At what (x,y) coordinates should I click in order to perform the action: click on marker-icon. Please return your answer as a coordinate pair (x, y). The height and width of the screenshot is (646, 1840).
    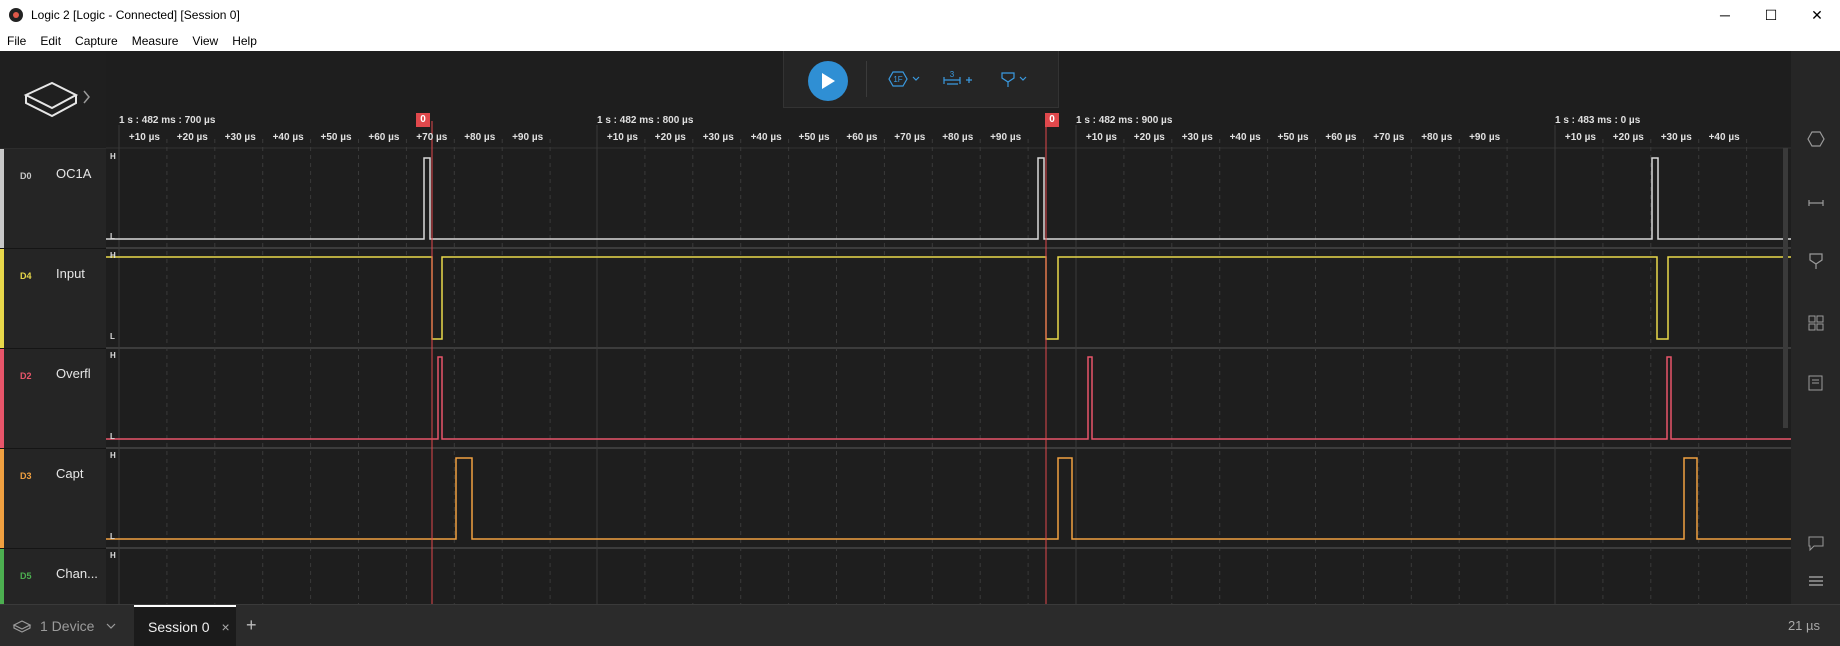
    Looking at the image, I should click on (1014, 79).